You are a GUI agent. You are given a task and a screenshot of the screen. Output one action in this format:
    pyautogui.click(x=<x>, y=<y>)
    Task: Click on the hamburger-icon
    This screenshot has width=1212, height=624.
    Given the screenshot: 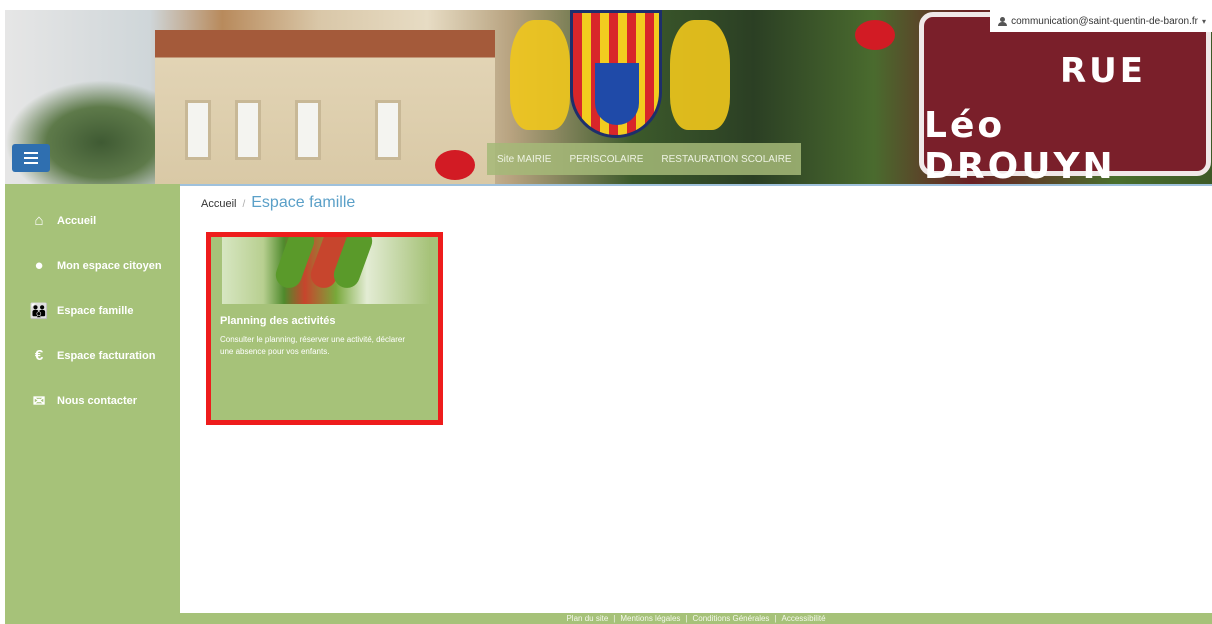 What is the action you would take?
    pyautogui.click(x=31, y=158)
    